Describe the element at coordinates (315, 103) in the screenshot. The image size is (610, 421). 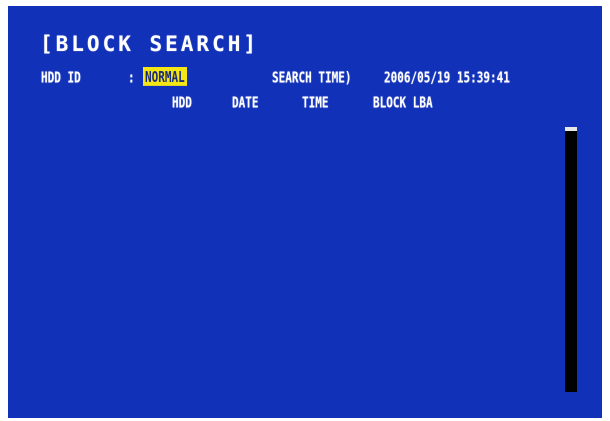
I see `column-header-time: TIME` at that location.